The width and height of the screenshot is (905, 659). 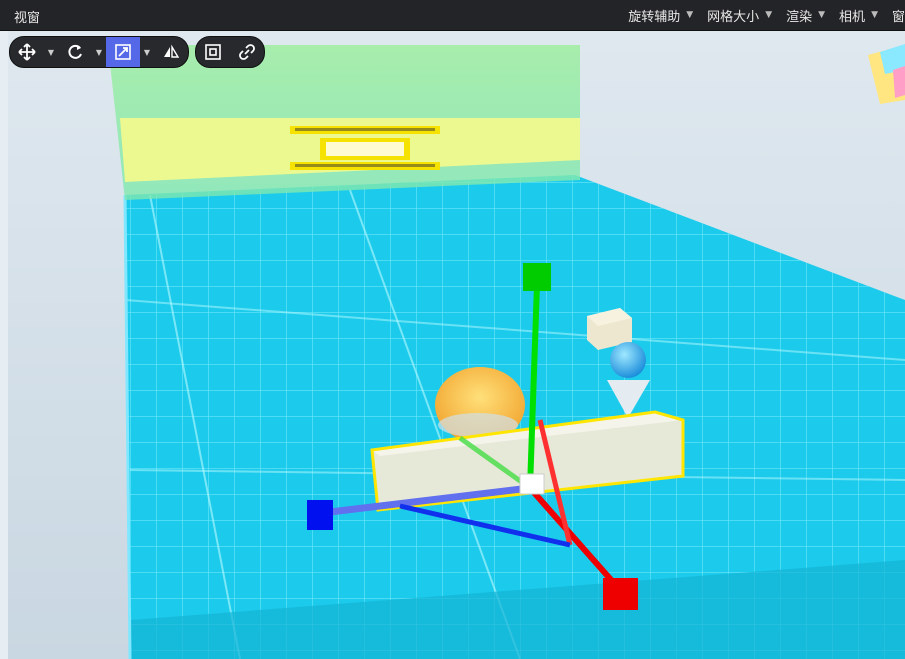 I want to click on viewport-menus: 旋转辅助 ▼ 网格大小 ▼ 渲染 ▼ 相机 ▼ 窗, so click(x=762, y=15).